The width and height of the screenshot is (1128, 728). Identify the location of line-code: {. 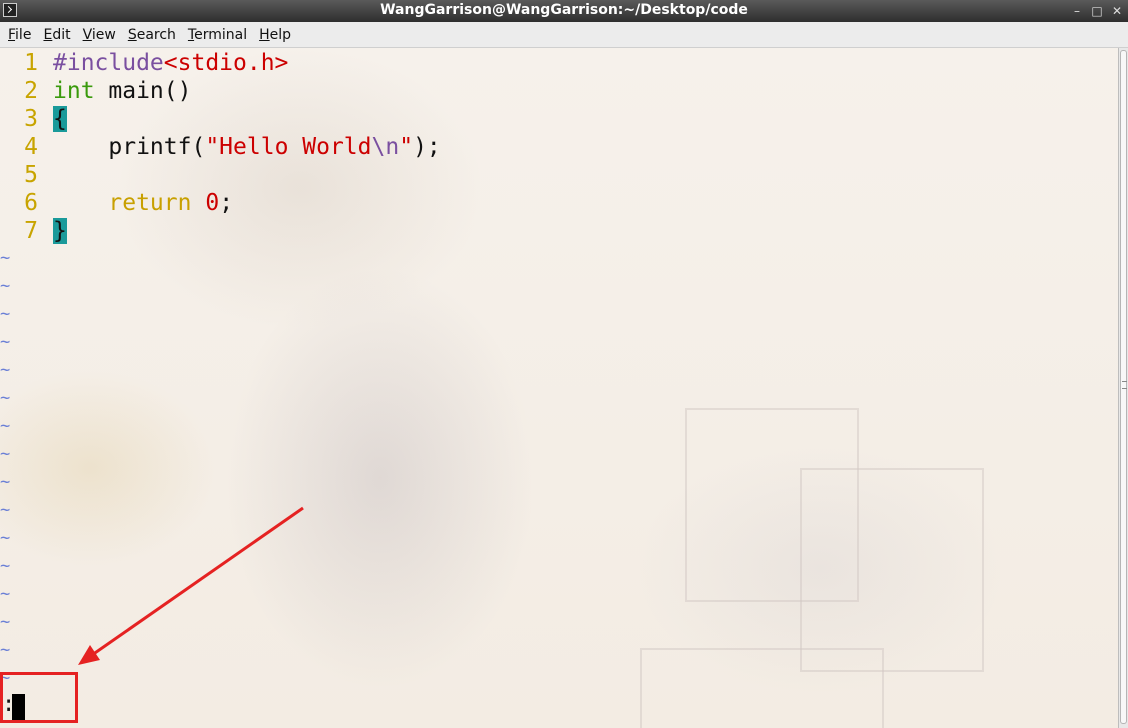
(60, 119).